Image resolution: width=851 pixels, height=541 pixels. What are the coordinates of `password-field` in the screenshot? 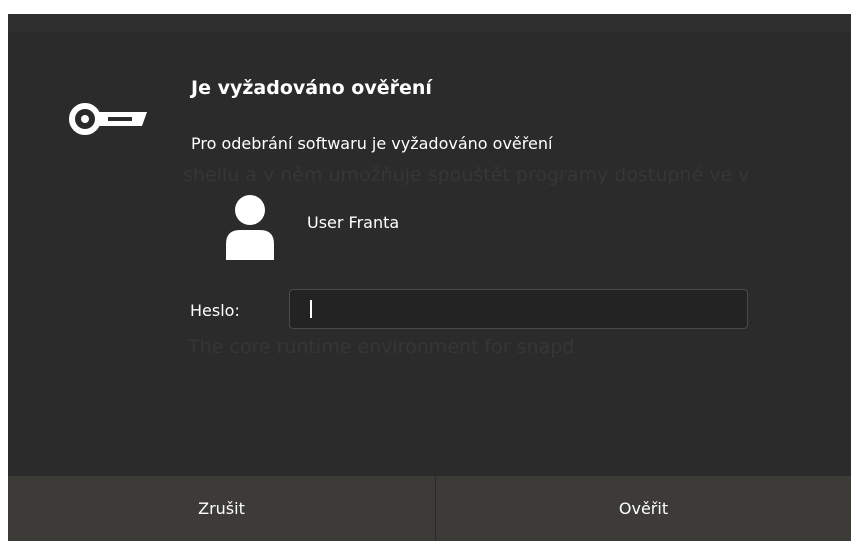 It's located at (518, 309).